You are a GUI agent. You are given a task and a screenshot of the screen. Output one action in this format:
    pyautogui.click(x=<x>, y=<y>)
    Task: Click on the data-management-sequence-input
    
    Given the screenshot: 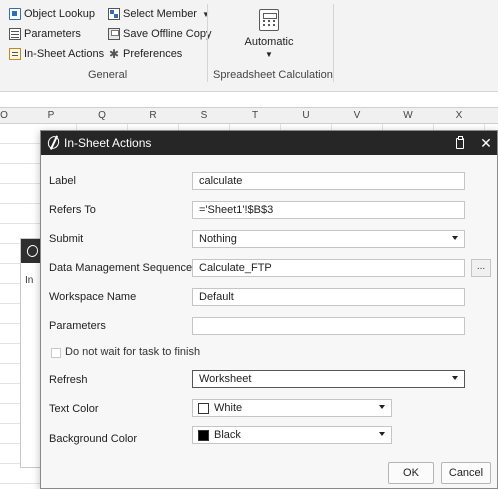 What is the action you would take?
    pyautogui.click(x=328, y=268)
    